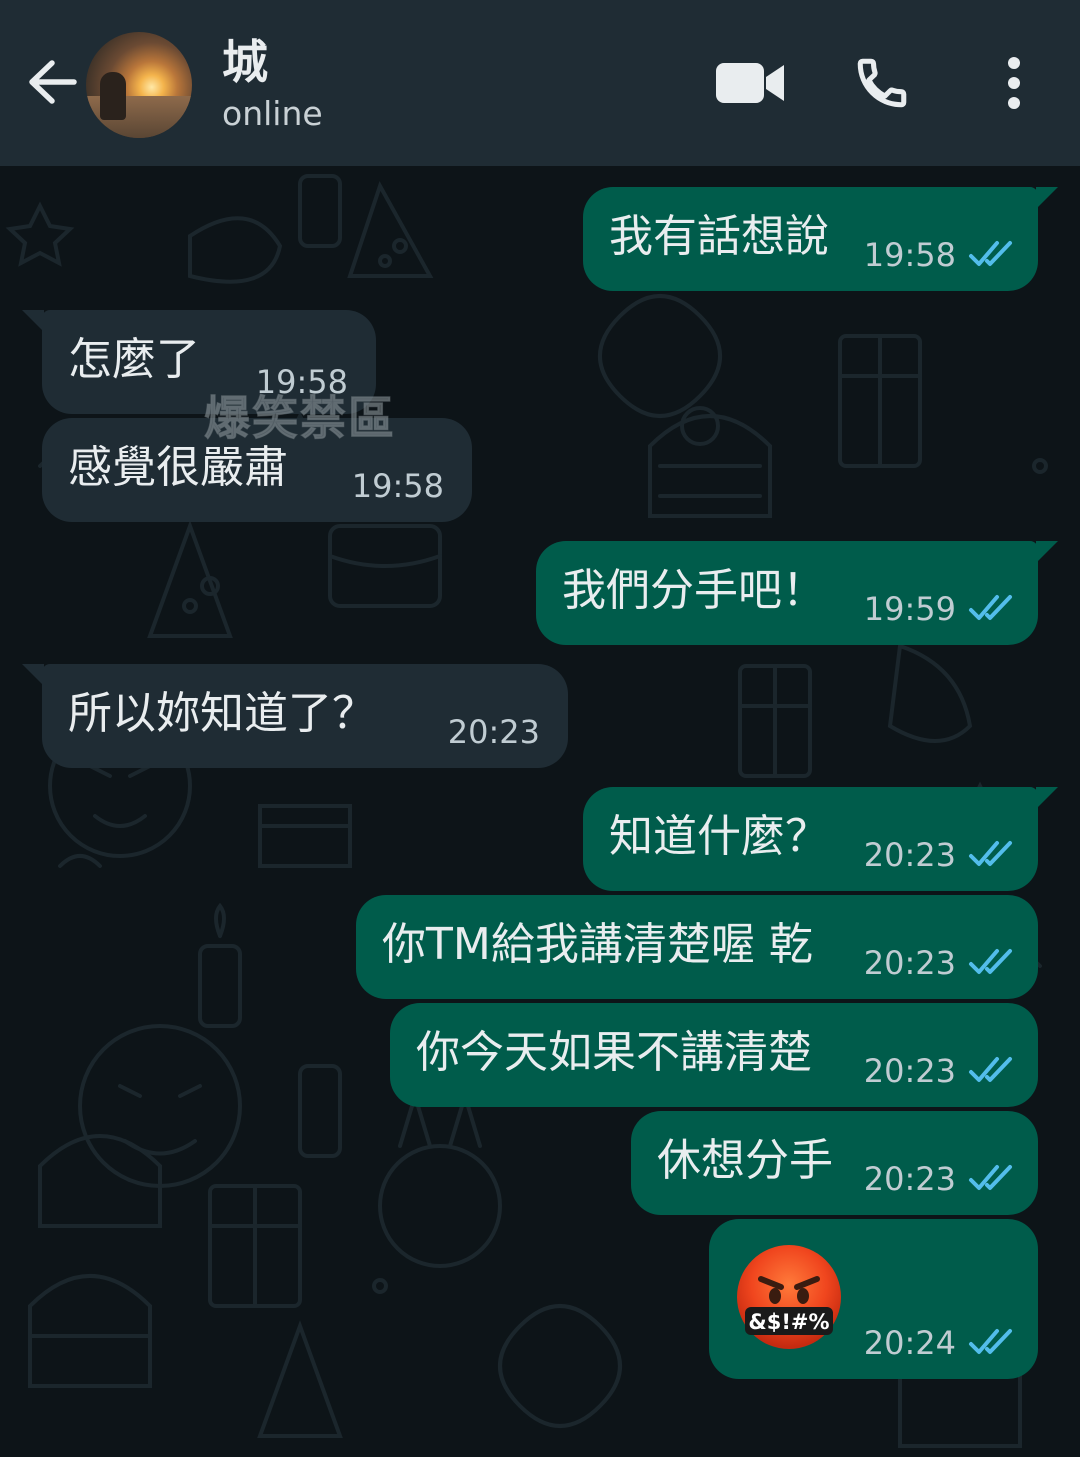 This screenshot has height=1457, width=1080. I want to click on video-call-button, so click(750, 83).